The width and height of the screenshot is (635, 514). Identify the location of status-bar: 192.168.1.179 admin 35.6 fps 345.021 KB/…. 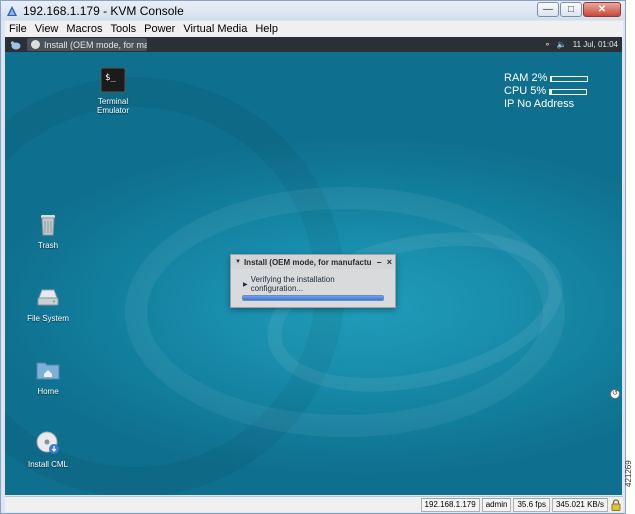
(314, 504).